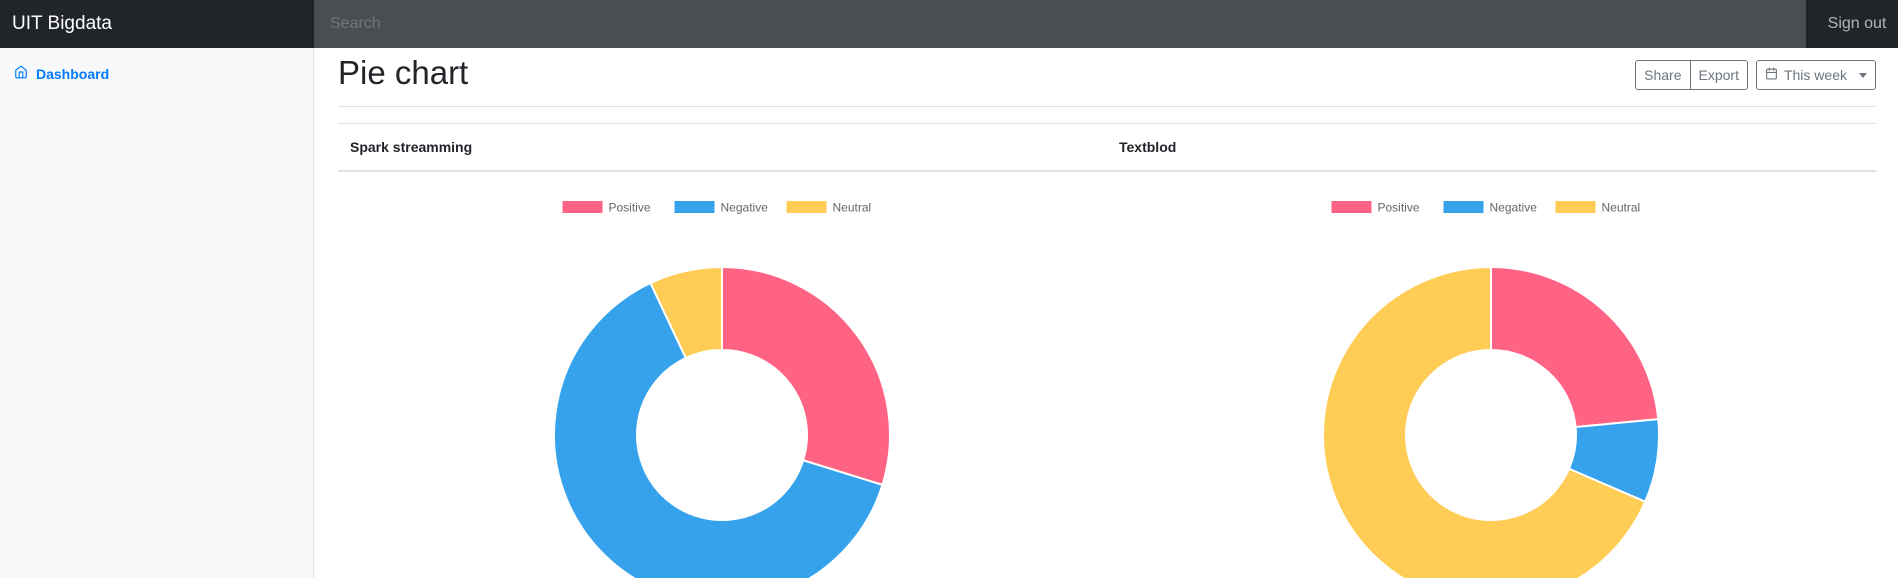 This screenshot has width=1898, height=578. What do you see at coordinates (157, 24) in the screenshot?
I see `brand-logo: UIT Bigdata` at bounding box center [157, 24].